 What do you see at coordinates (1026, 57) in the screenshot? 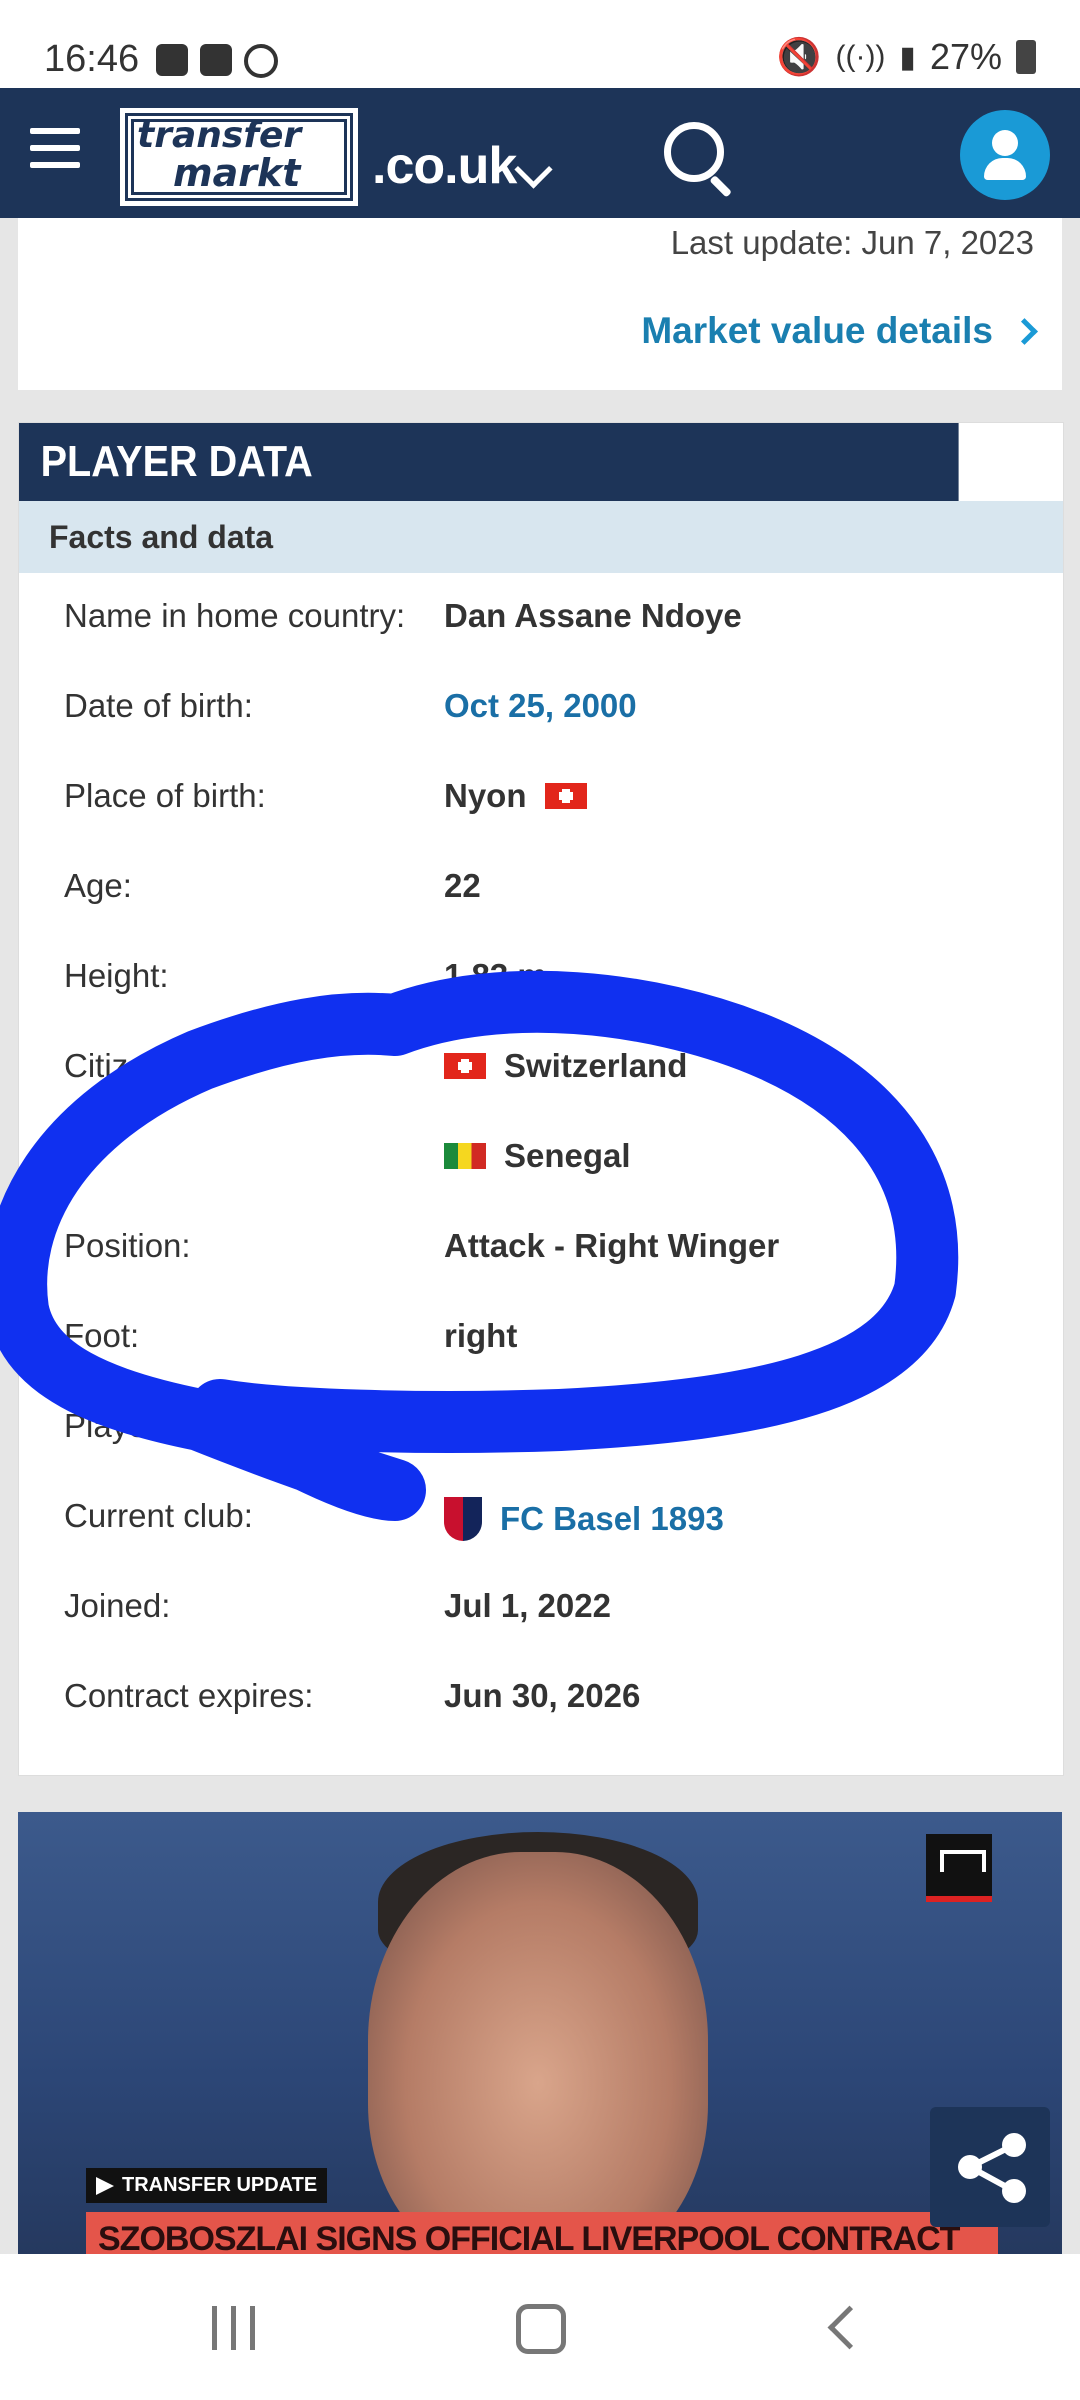
I see `battery-icon` at bounding box center [1026, 57].